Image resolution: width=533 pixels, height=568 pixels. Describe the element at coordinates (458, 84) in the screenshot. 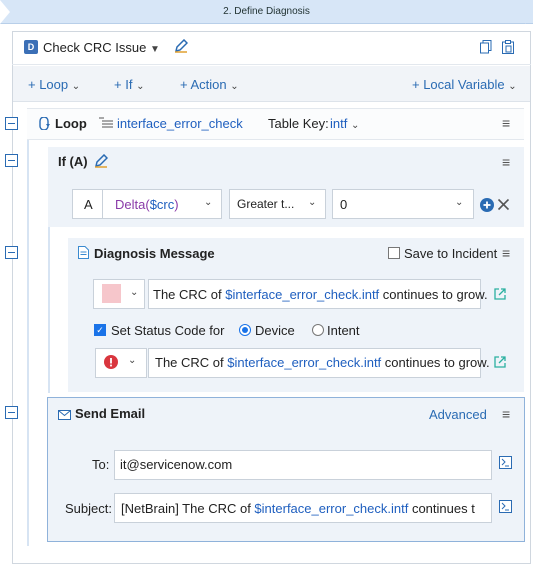

I see `add-local-variable-label: + Local Variable` at that location.